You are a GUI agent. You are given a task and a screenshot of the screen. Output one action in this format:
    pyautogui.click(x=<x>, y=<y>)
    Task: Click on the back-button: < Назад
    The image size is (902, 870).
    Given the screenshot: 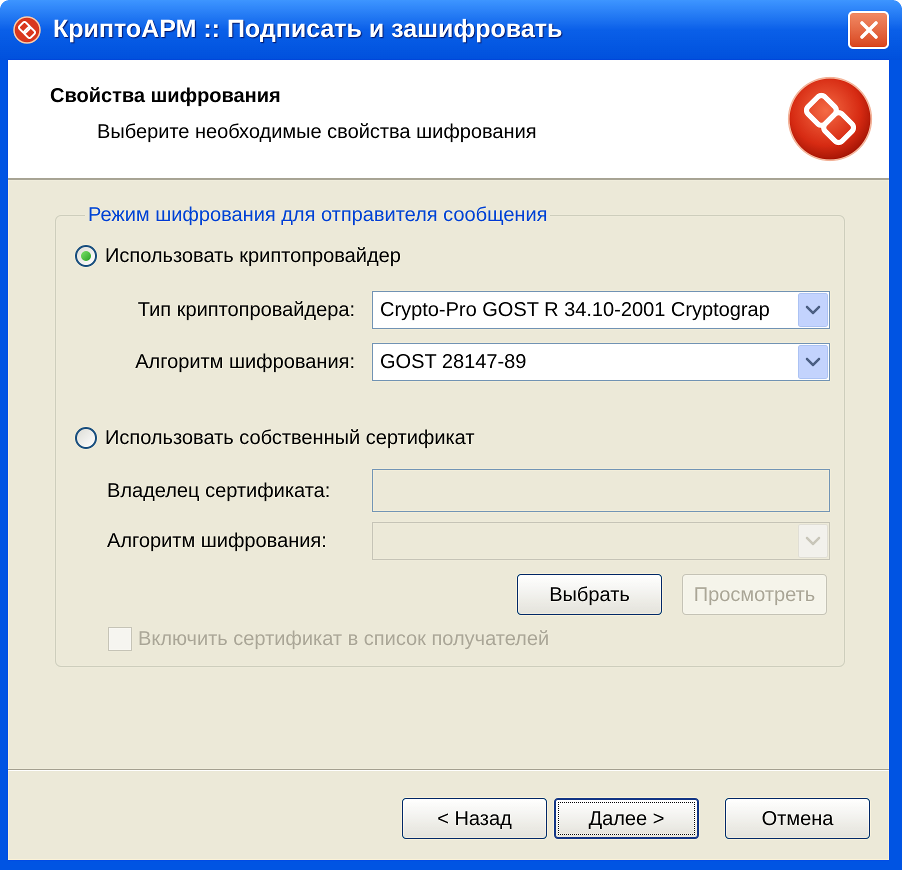 What is the action you would take?
    pyautogui.click(x=474, y=818)
    